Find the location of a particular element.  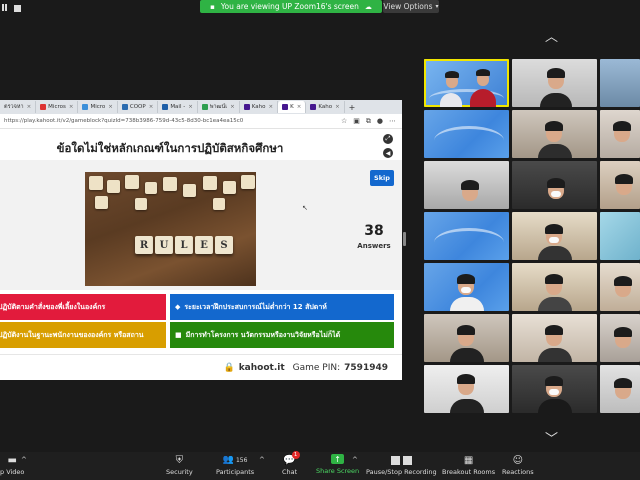

new-tab-button: + is located at coordinates (352, 107).